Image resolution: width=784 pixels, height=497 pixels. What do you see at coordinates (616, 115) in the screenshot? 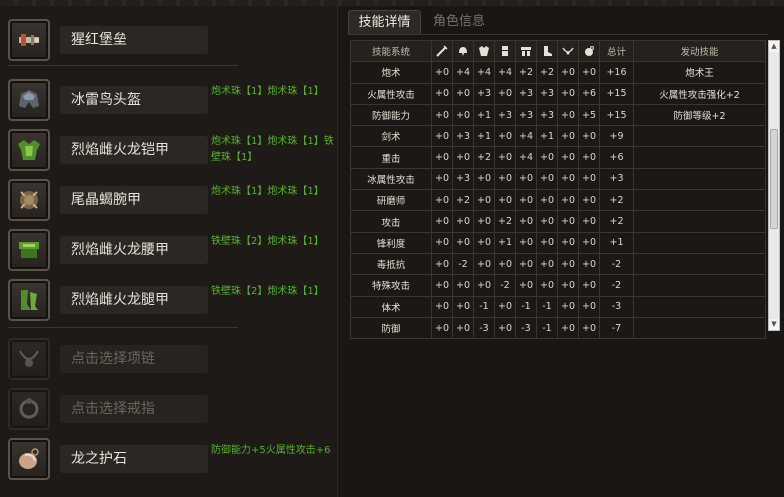
I see `skill-total: +15` at bounding box center [616, 115].